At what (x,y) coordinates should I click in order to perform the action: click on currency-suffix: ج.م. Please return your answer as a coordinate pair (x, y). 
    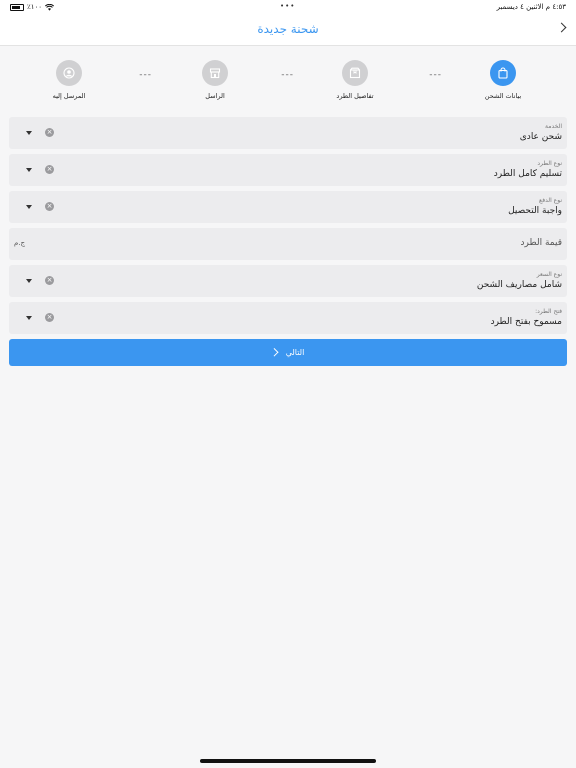
    Looking at the image, I should click on (20, 243).